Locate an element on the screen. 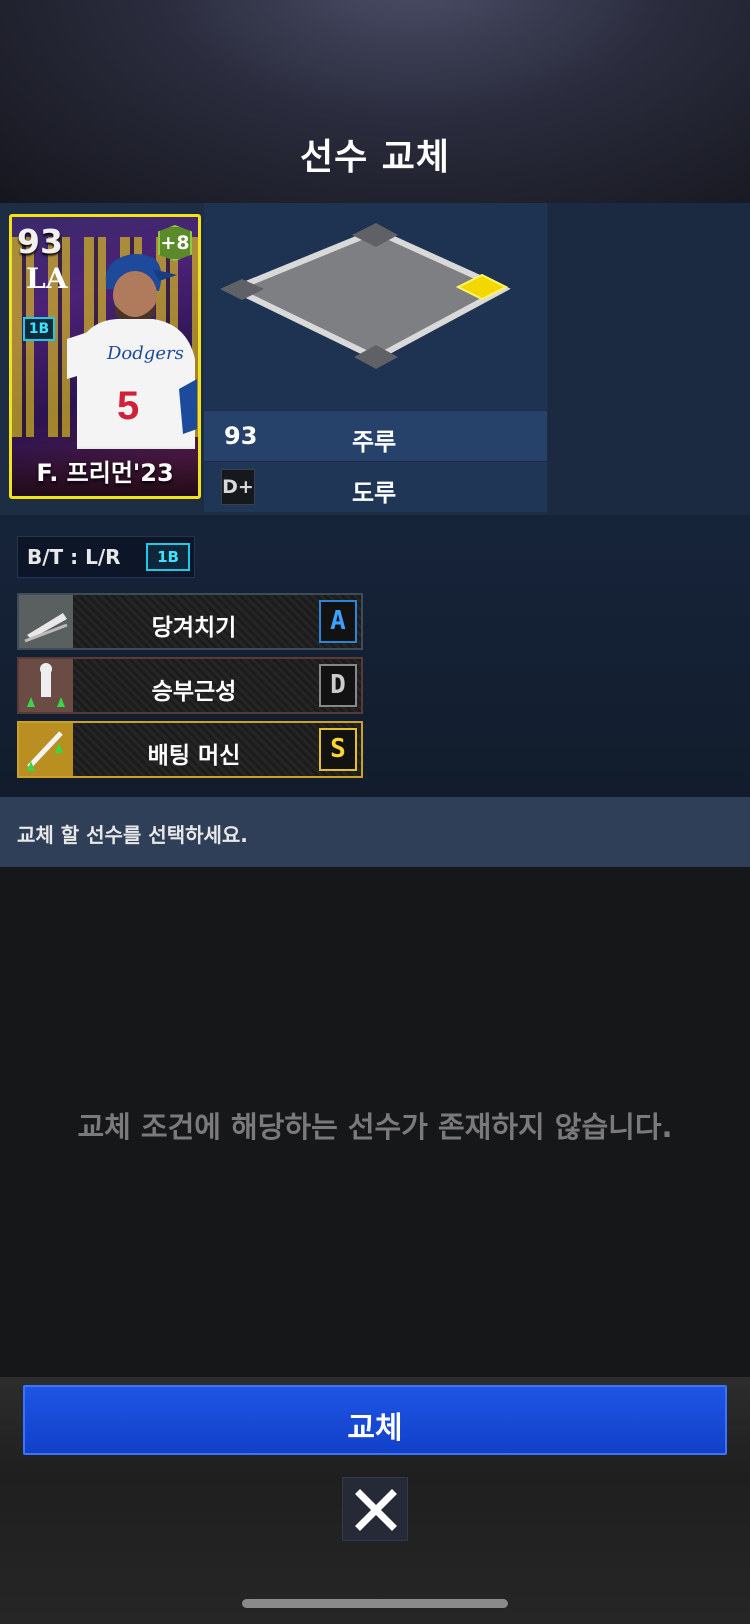 The height and width of the screenshot is (1624, 750). player-image: Dodgers 5 is located at coordinates (132, 351).